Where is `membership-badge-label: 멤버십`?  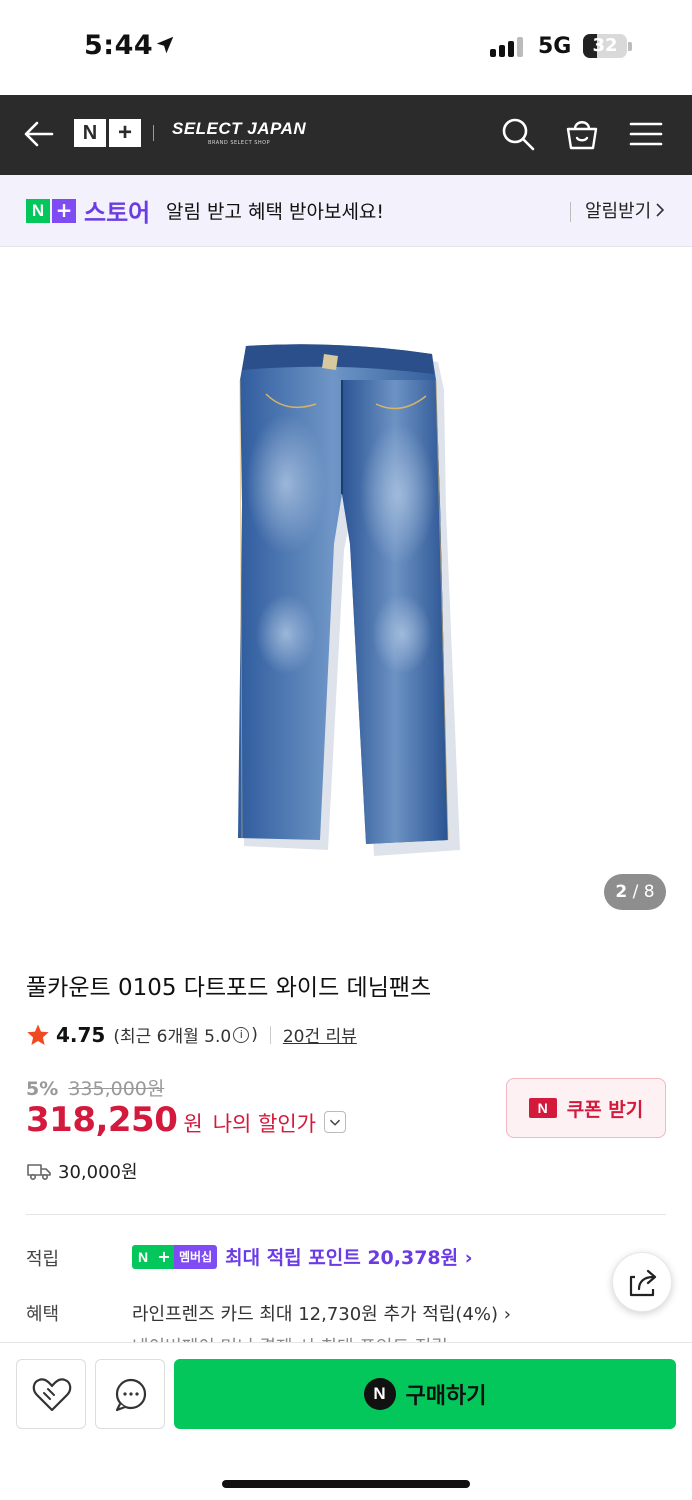
membership-badge-label: 멤버십 is located at coordinates (196, 1256).